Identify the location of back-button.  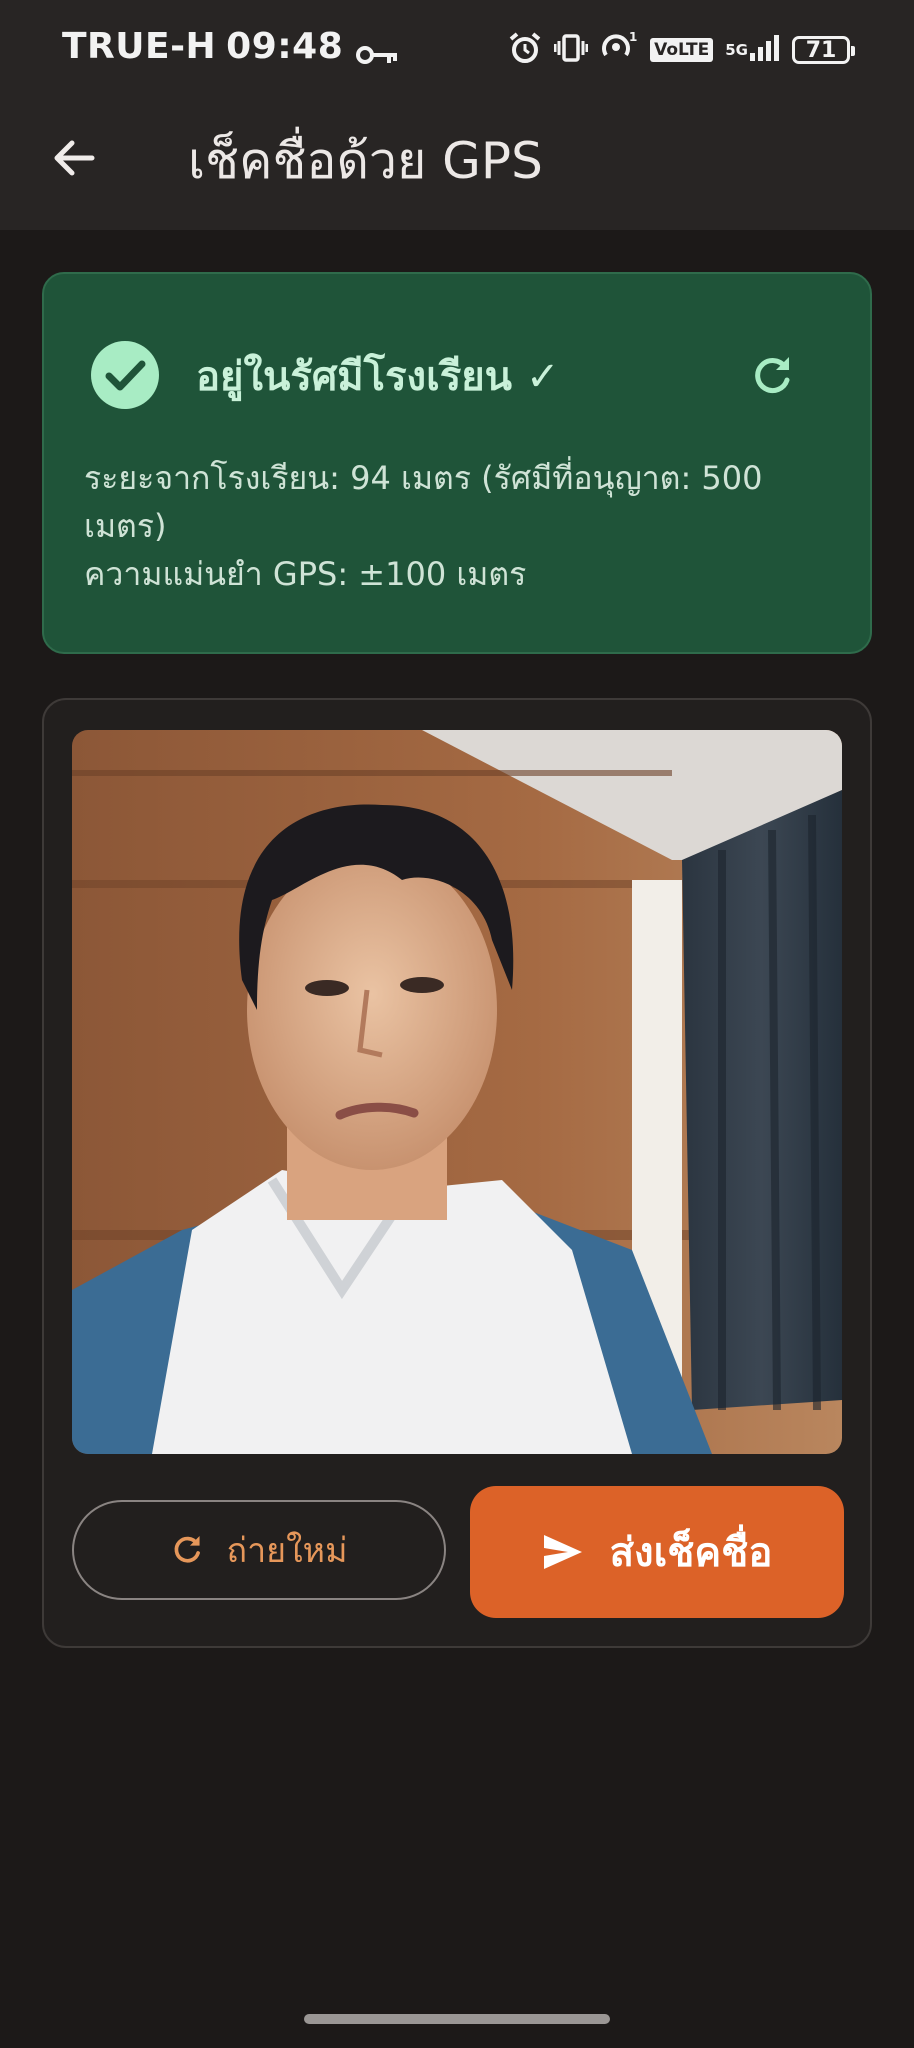
(74, 158).